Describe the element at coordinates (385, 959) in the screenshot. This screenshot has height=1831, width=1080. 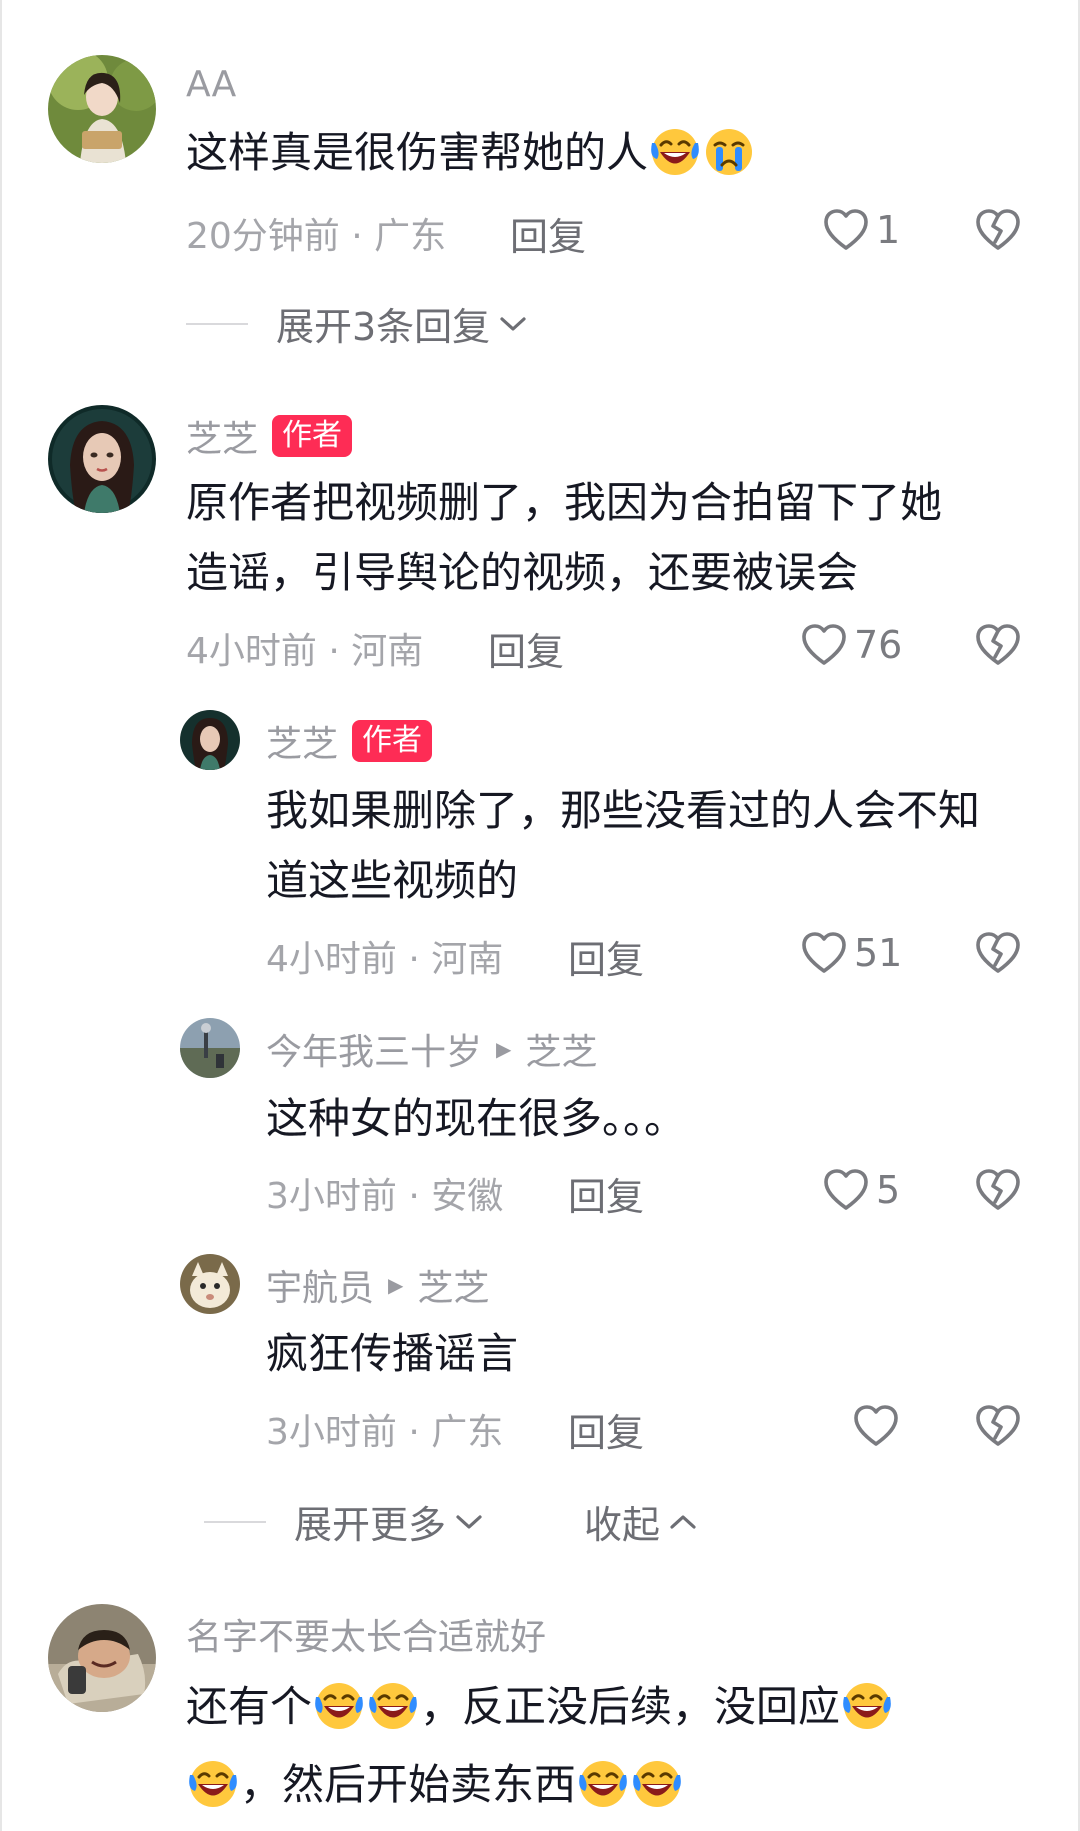
I see `reply-meta: 4小时前 · 河南` at that location.